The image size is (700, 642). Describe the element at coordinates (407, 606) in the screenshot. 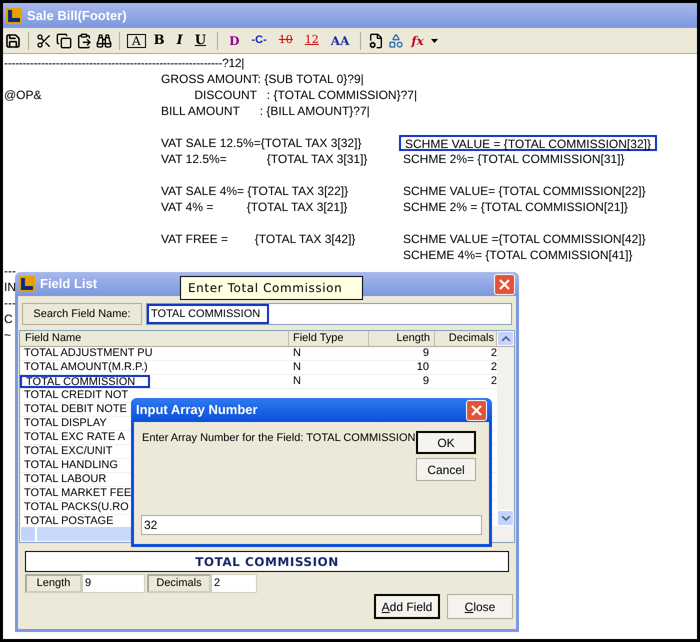

I see `add-field-button: Add Field` at that location.